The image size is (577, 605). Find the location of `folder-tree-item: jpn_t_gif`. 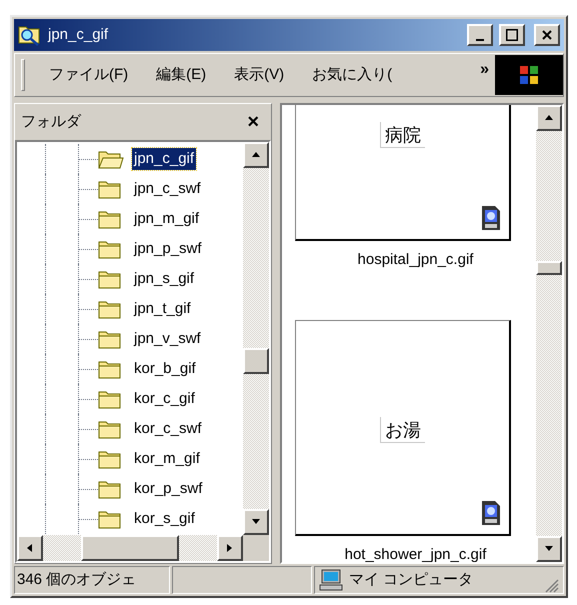

folder-tree-item: jpn_t_gif is located at coordinates (162, 309).